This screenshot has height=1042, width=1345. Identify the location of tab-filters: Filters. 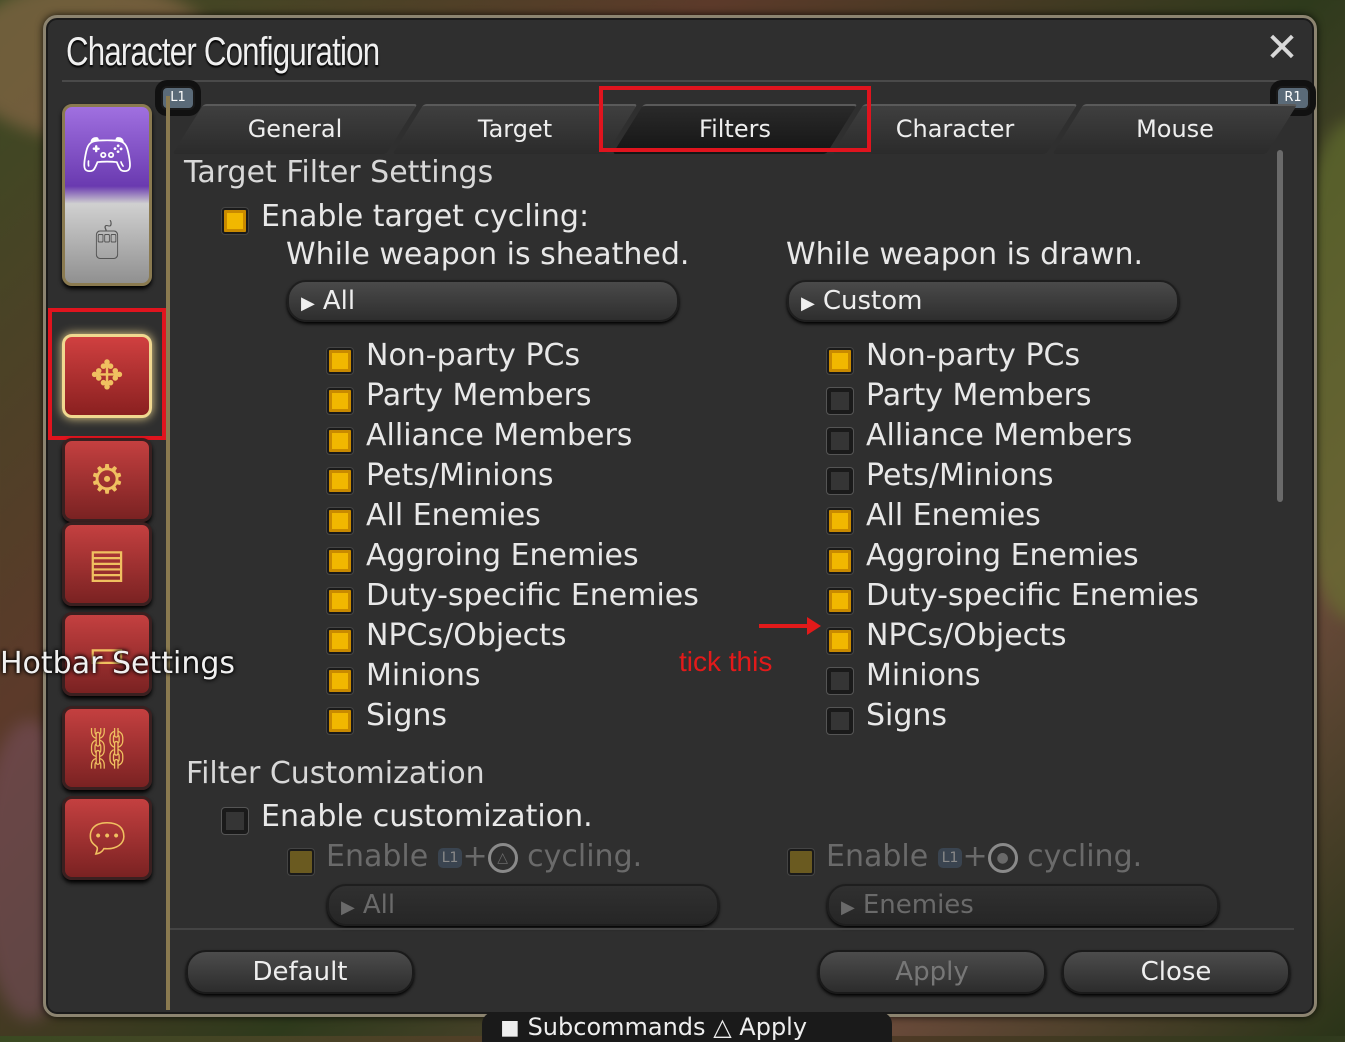
(735, 129).